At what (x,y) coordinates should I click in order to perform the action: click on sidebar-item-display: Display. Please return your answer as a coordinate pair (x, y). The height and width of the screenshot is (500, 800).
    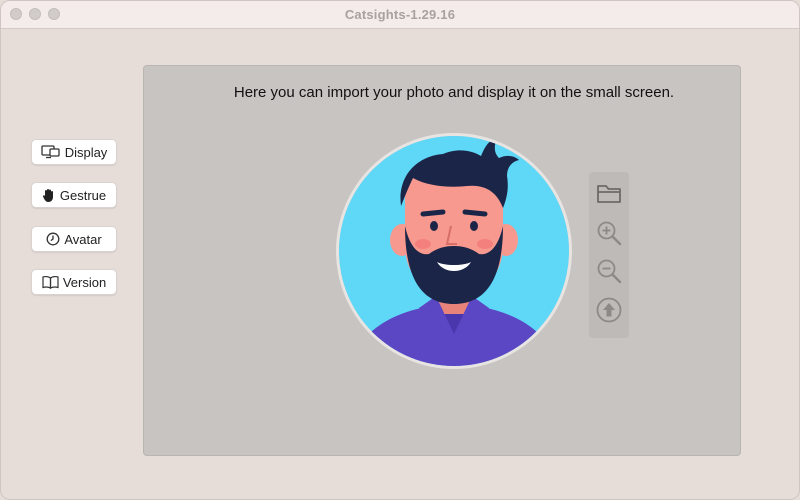
    Looking at the image, I should click on (74, 152).